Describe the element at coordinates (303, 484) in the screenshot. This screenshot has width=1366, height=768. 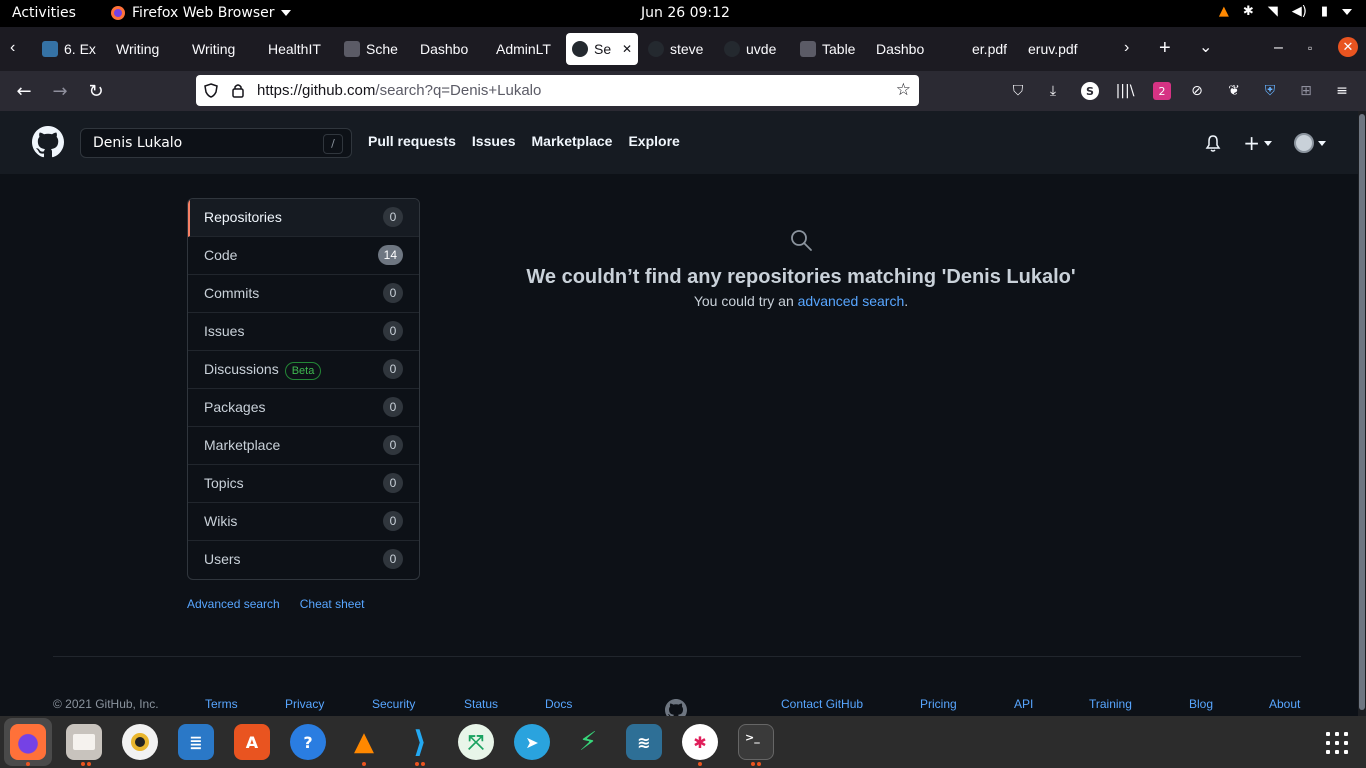
I see `menu-item-topics: Topics 0` at that location.